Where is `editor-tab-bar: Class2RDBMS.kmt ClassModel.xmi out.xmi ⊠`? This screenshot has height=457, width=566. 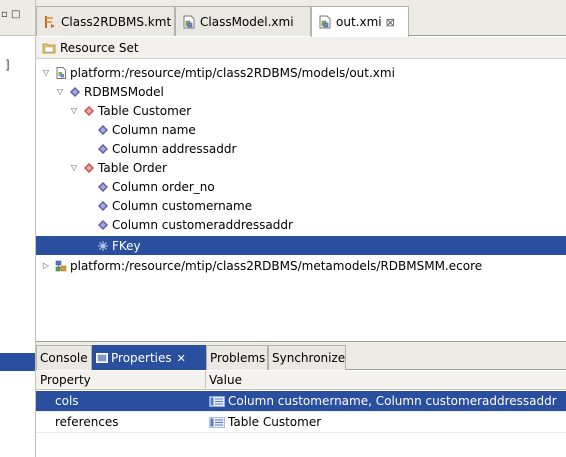
editor-tab-bar: Class2RDBMS.kmt ClassModel.xmi out.xmi ⊠ is located at coordinates (301, 18).